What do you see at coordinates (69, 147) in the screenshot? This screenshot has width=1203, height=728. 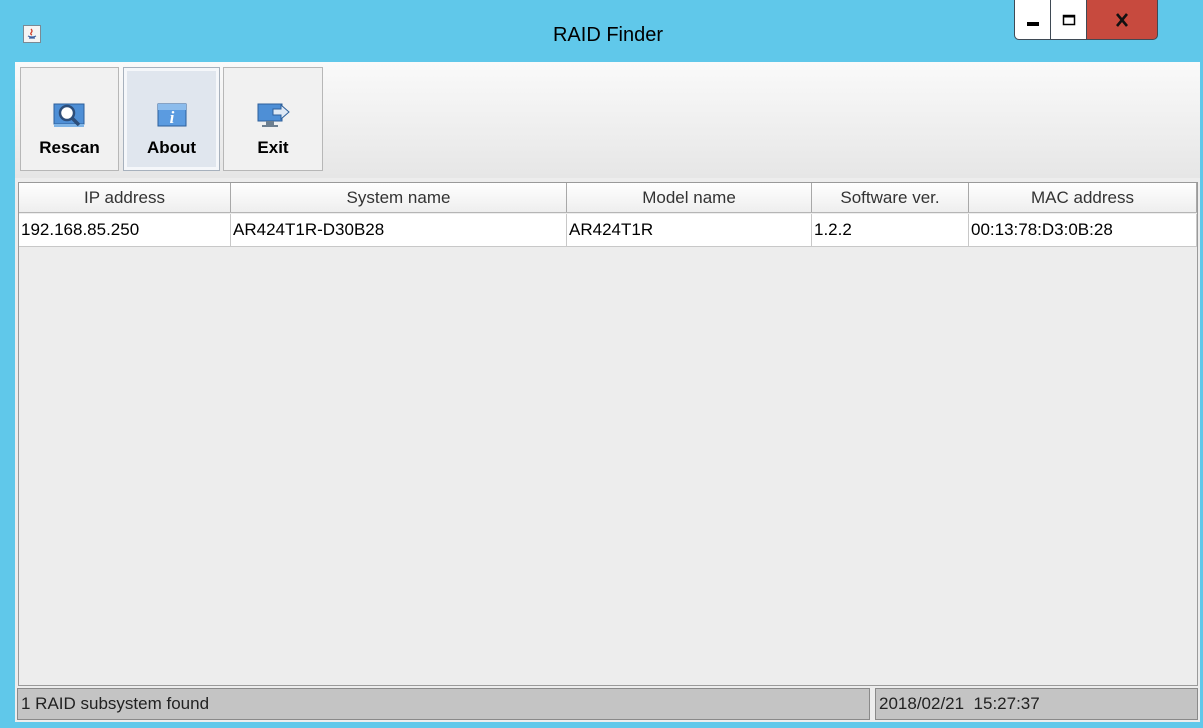 I see `rescan-label: Rescan` at bounding box center [69, 147].